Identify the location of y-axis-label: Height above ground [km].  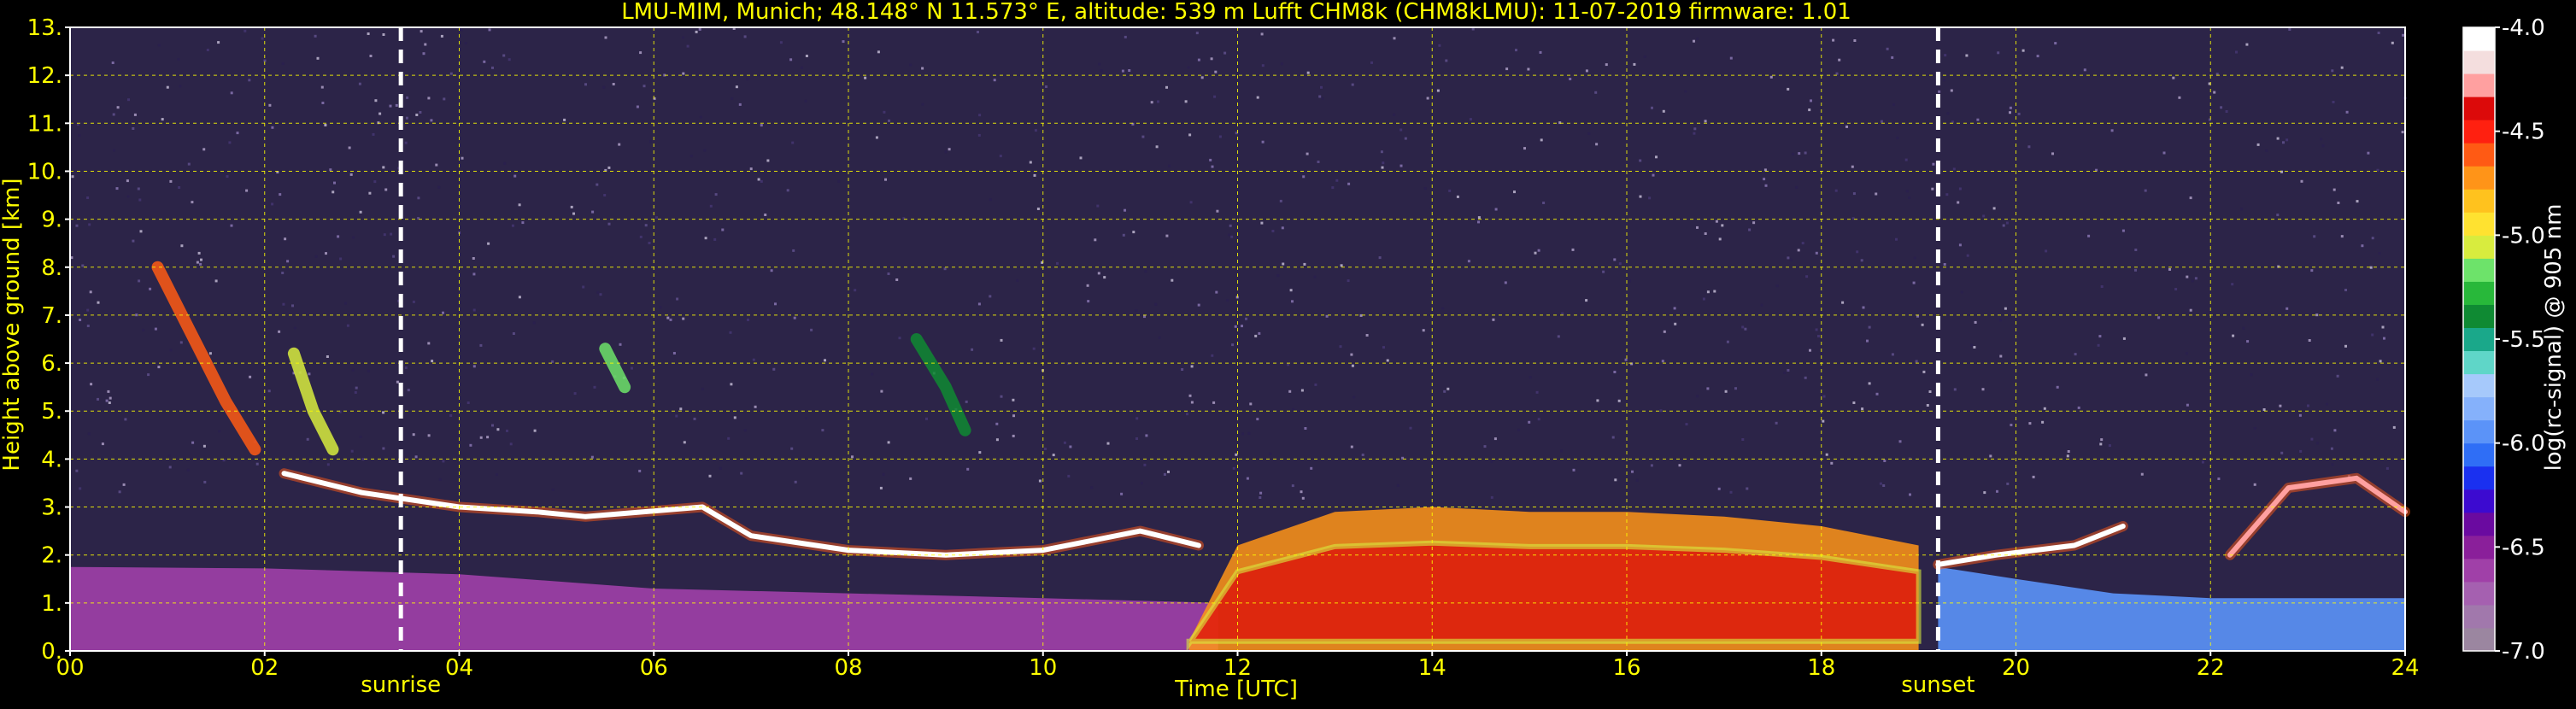
(12, 324).